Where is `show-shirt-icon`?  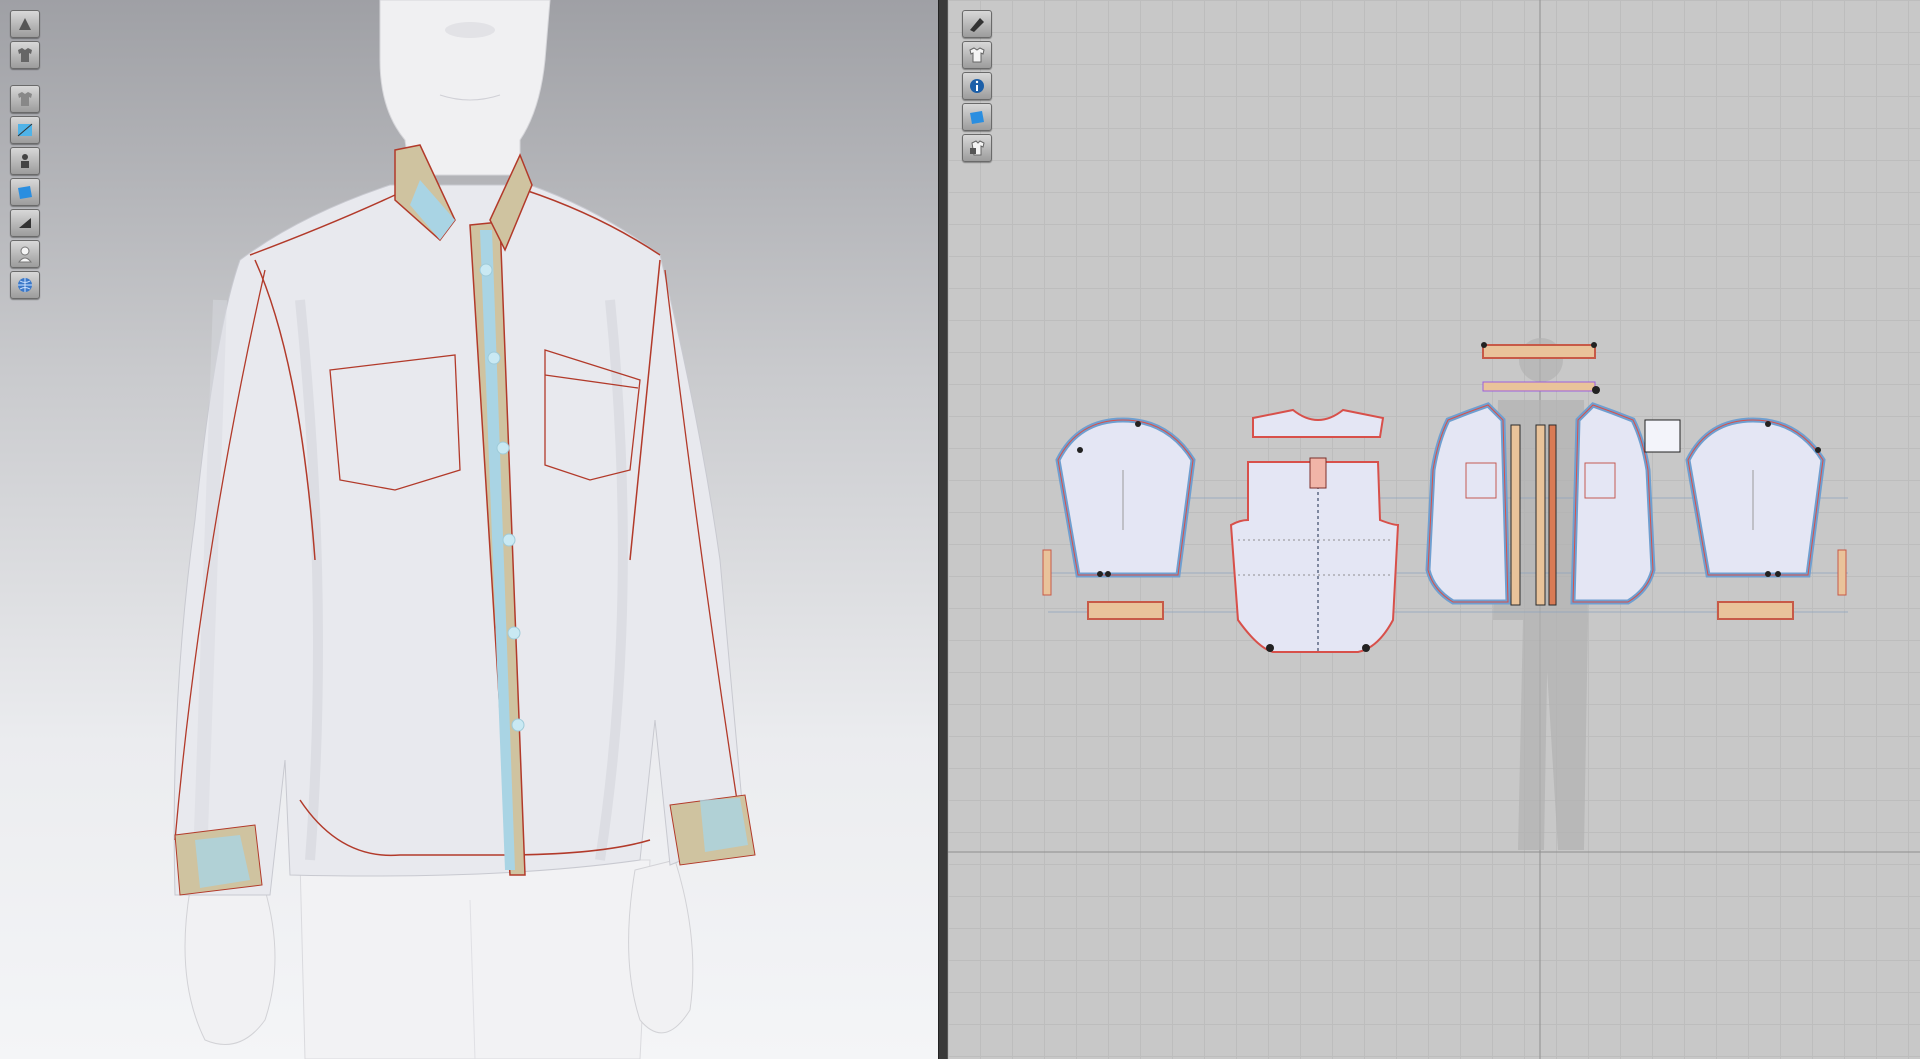 show-shirt-icon is located at coordinates (977, 55).